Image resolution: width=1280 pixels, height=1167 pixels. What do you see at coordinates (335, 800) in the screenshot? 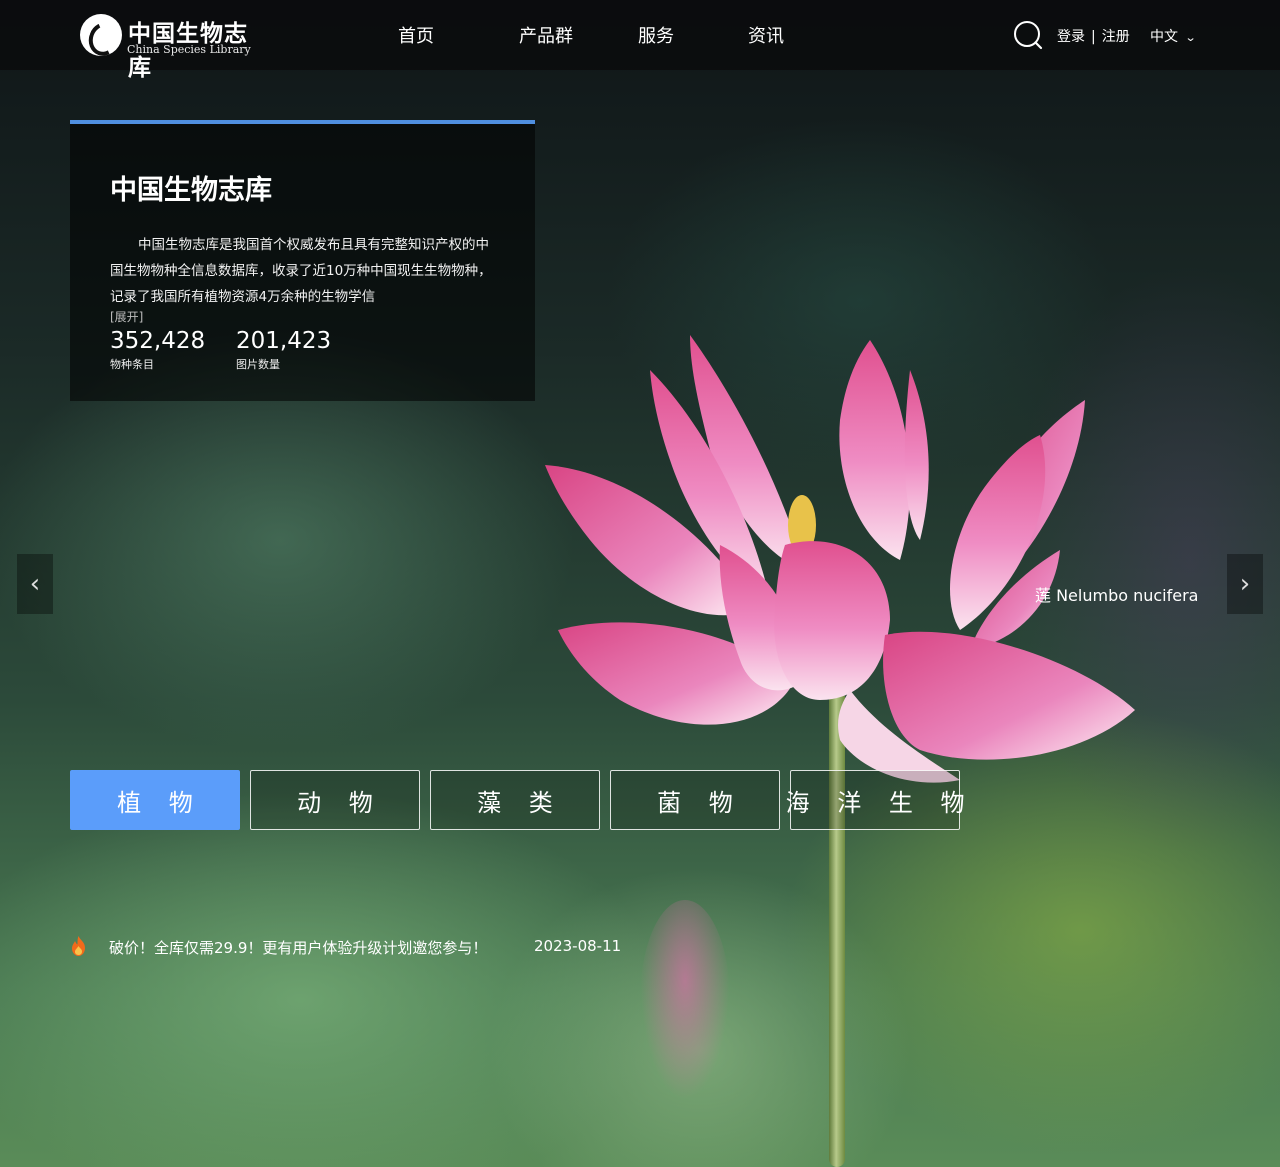
I see `tab-animals: 动 物` at bounding box center [335, 800].